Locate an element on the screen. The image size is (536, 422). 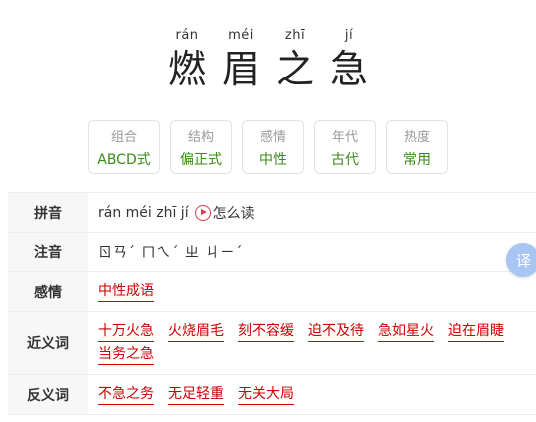
idiom-char: méi 眉 is located at coordinates (241, 59).